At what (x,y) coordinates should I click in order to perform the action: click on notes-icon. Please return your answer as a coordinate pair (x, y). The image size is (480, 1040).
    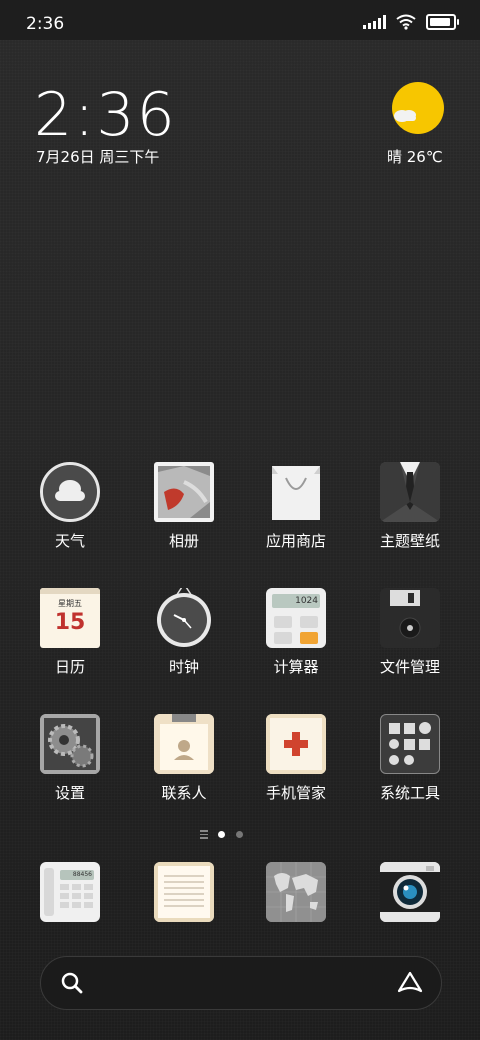
    Looking at the image, I should click on (184, 892).